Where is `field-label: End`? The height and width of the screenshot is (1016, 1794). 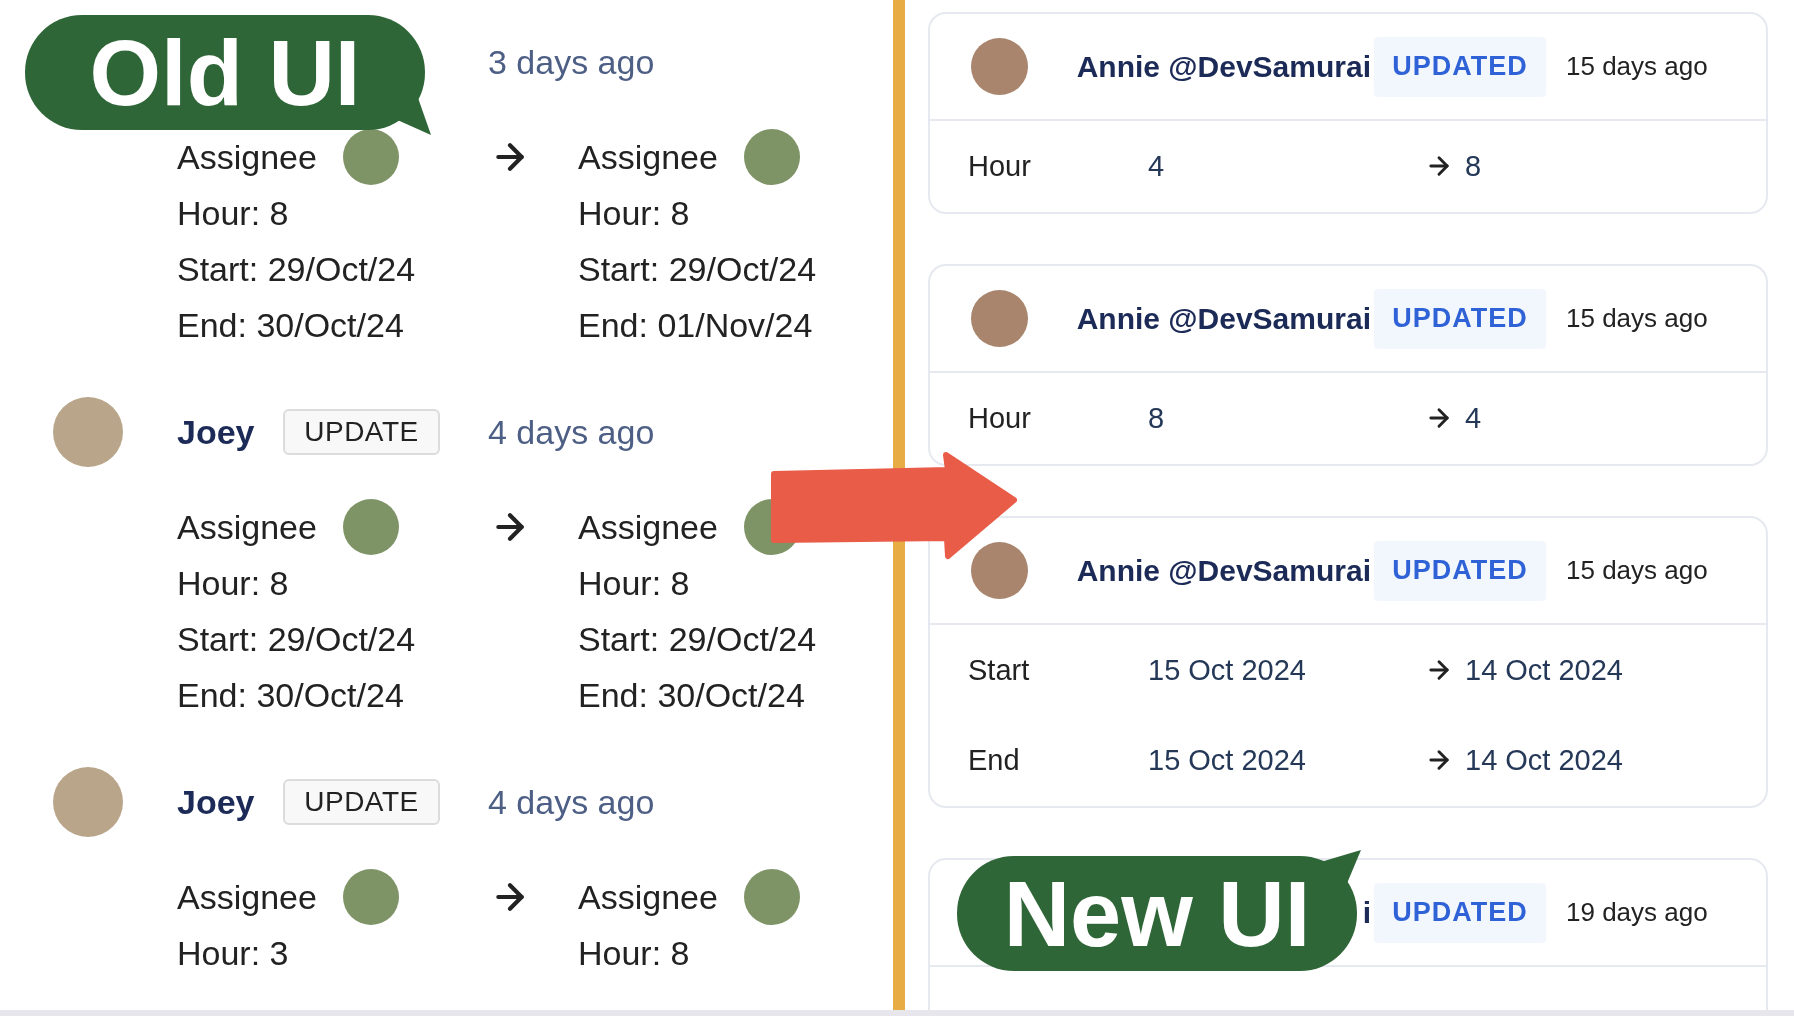
field-label: End is located at coordinates (994, 760).